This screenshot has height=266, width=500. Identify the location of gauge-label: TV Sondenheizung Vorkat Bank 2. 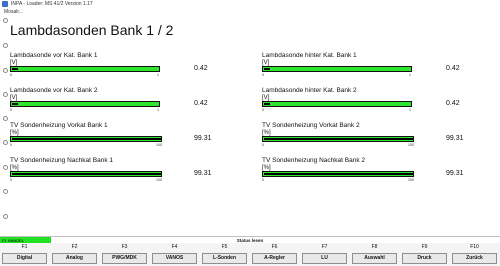
(311, 125).